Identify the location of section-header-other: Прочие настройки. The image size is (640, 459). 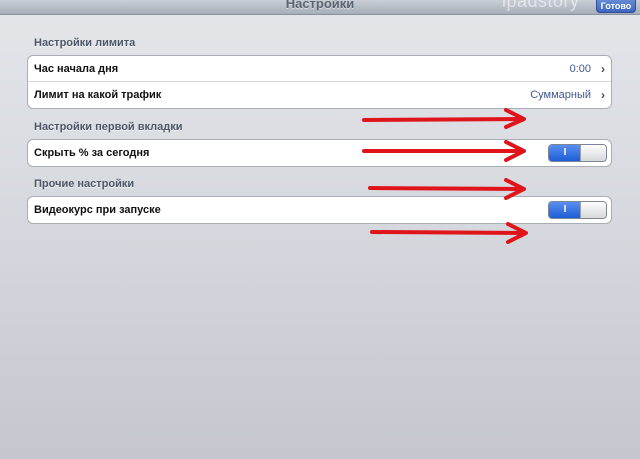
(84, 184).